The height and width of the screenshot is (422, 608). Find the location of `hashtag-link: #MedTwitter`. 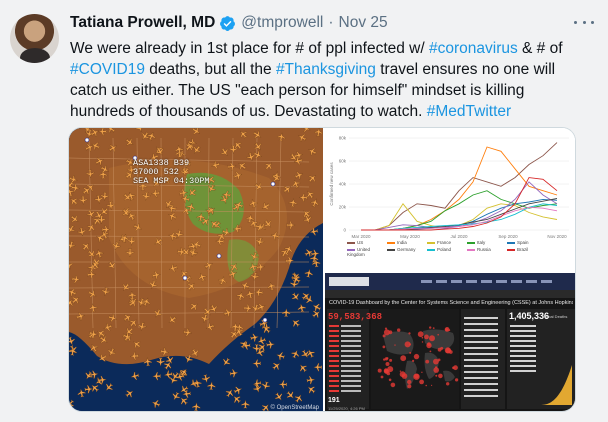

hashtag-link: #MedTwitter is located at coordinates (469, 111).